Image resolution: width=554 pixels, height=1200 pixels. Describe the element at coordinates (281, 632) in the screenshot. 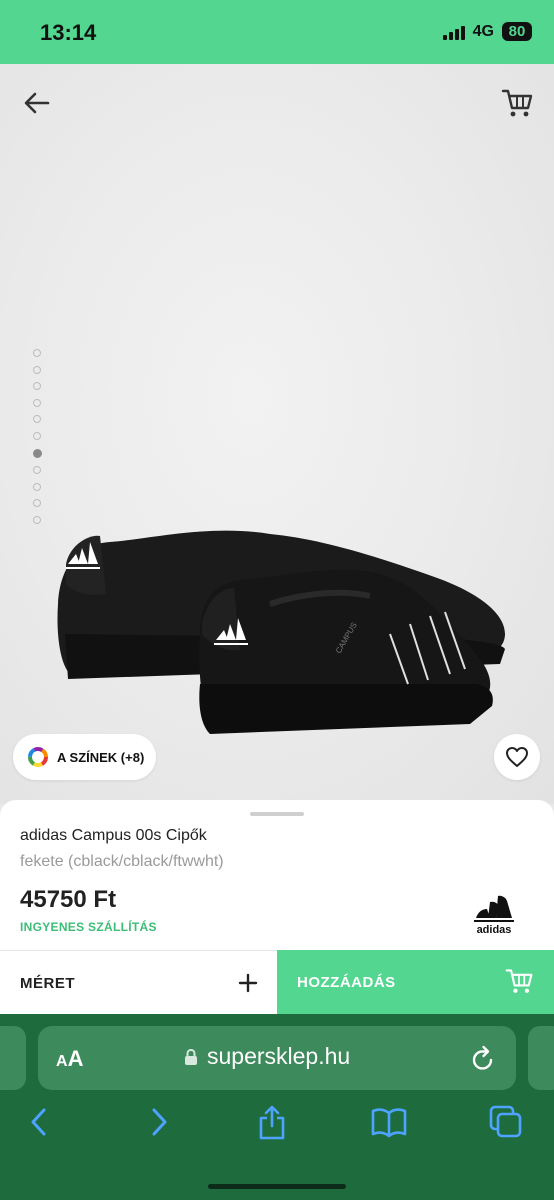

I see `product-image: CAMPUS` at that location.